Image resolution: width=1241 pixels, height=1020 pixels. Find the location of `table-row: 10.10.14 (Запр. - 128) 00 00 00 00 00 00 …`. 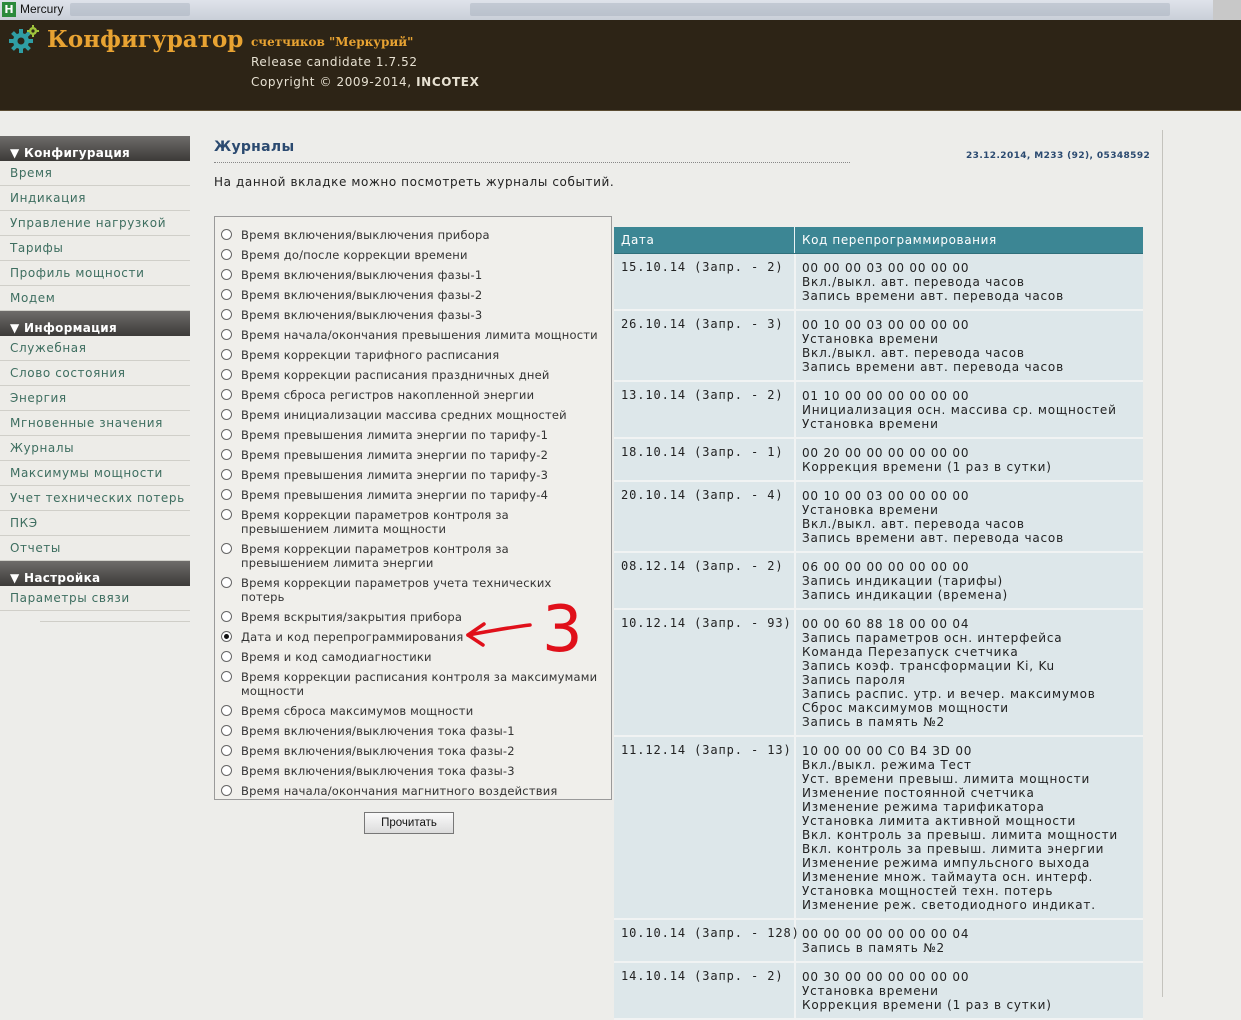

table-row: 10.10.14 (Запр. - 128) 00 00 00 00 00 00 … is located at coordinates (878, 941).